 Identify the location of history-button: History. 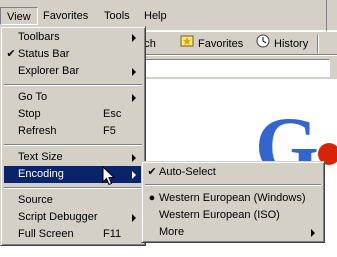
(281, 44).